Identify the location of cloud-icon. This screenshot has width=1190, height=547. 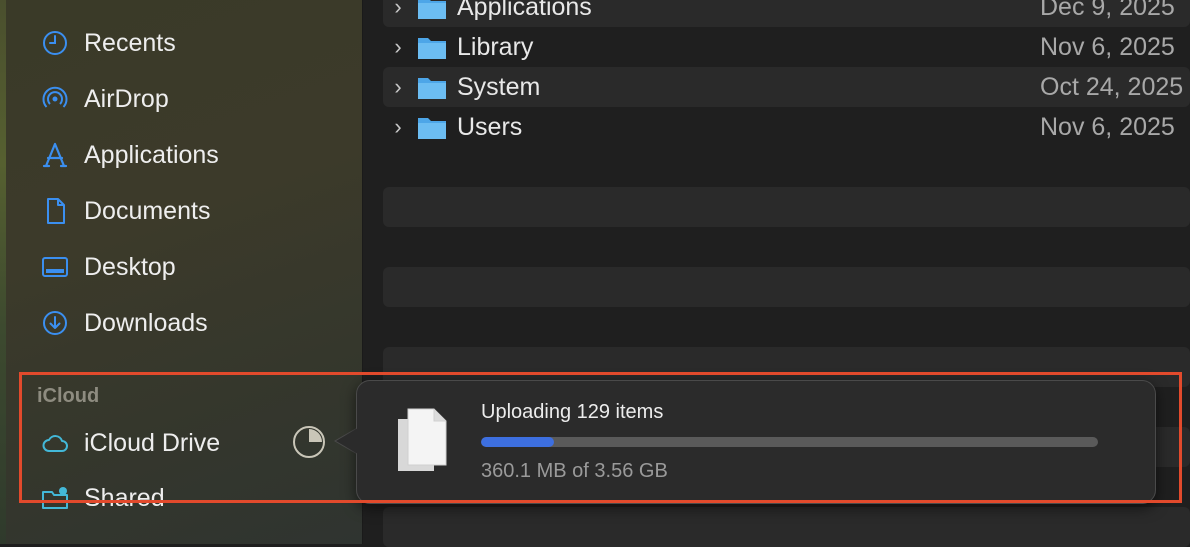
(55, 443).